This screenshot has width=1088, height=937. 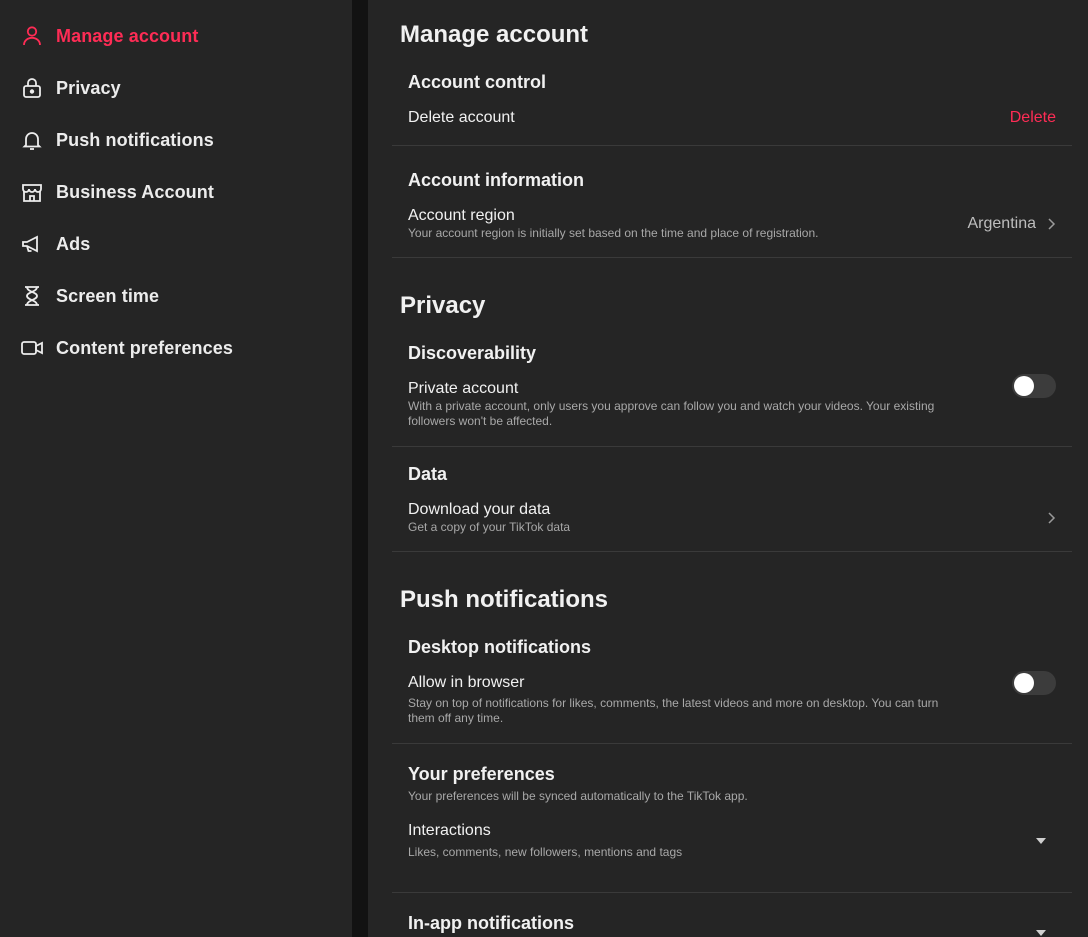 I want to click on sidebar-item-privacy: Privacy, so click(x=180, y=88).